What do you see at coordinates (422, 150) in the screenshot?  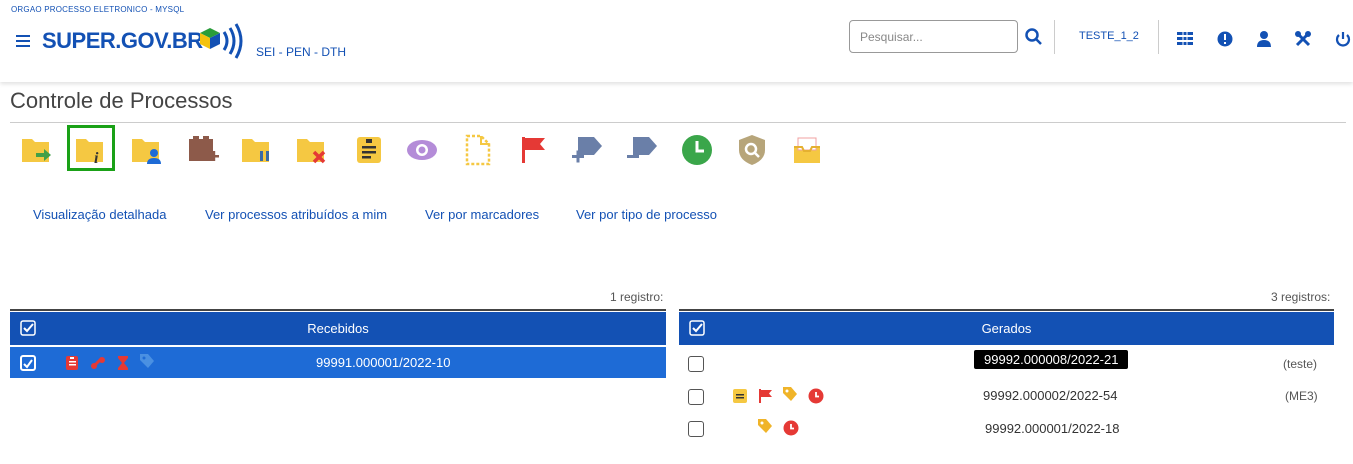 I see `acknowledge-icon` at bounding box center [422, 150].